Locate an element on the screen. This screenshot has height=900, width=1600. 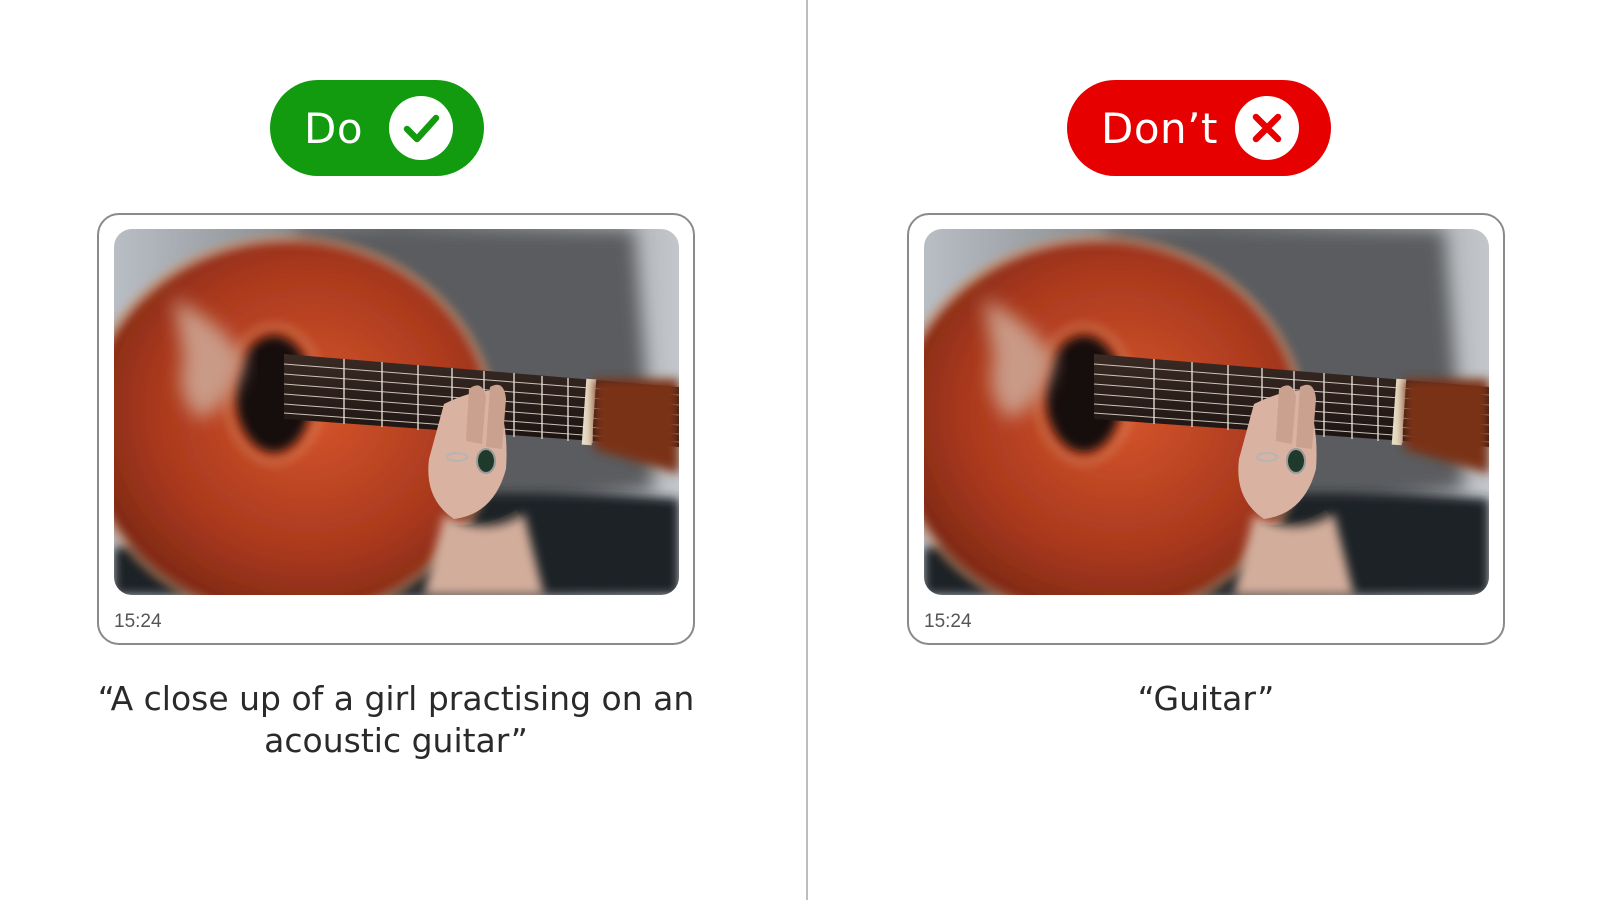
cross-icon is located at coordinates (1267, 128).